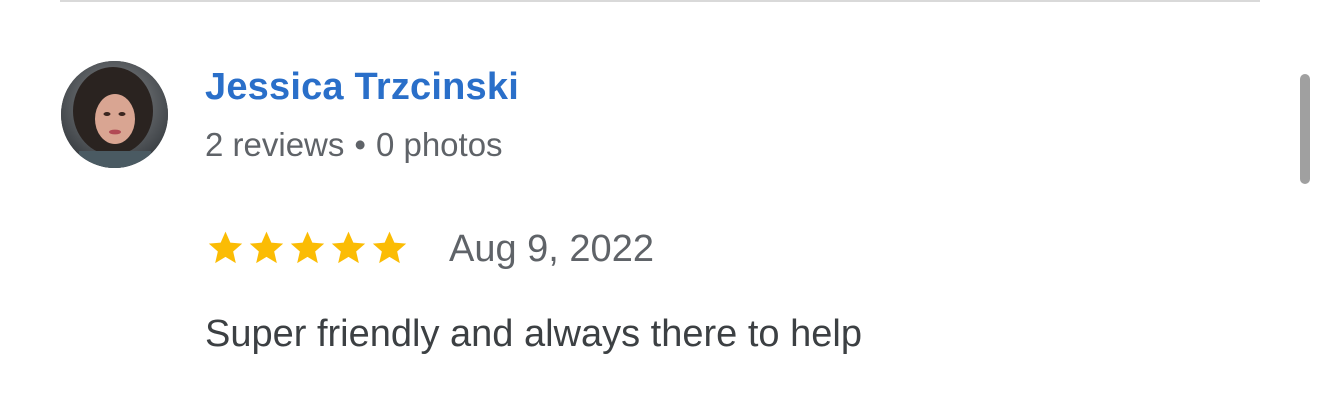 This screenshot has width=1318, height=416. Describe the element at coordinates (533, 334) in the screenshot. I see `review-text: Super friendly and always there to help` at that location.